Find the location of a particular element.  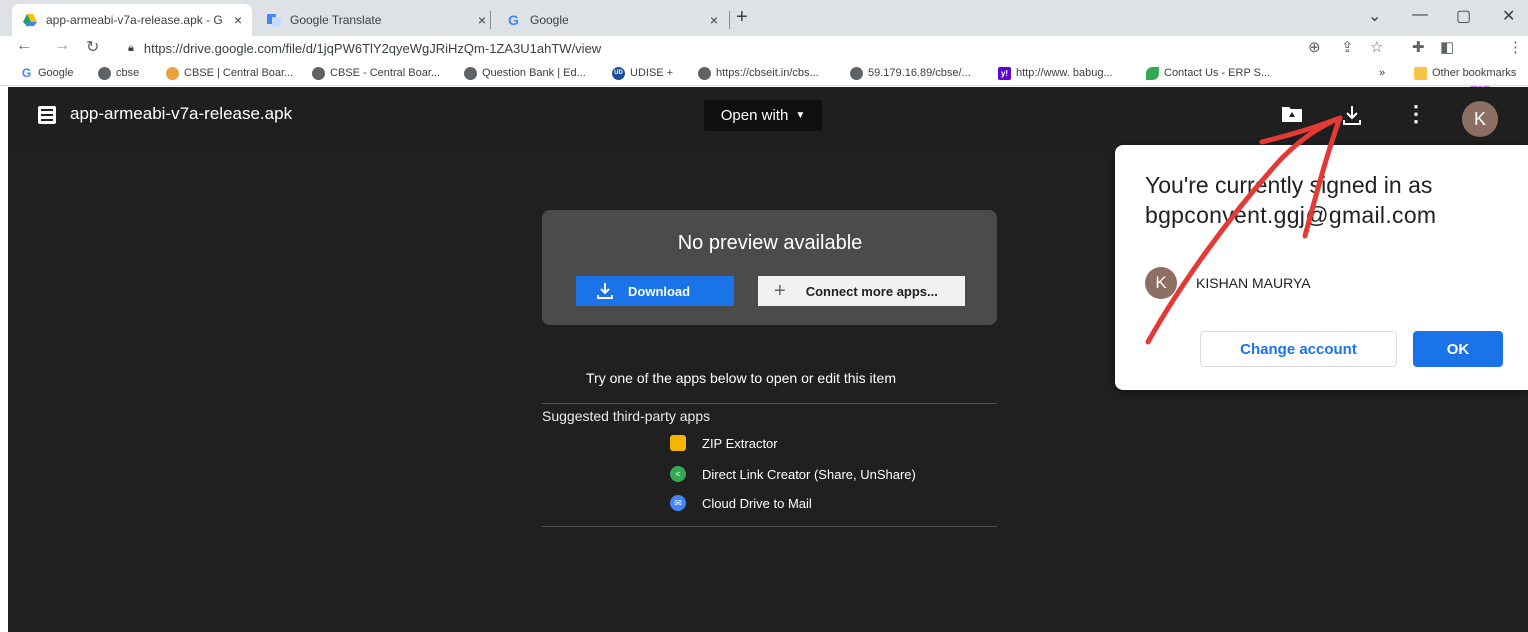

bookmark-label: cbse is located at coordinates (128, 73).